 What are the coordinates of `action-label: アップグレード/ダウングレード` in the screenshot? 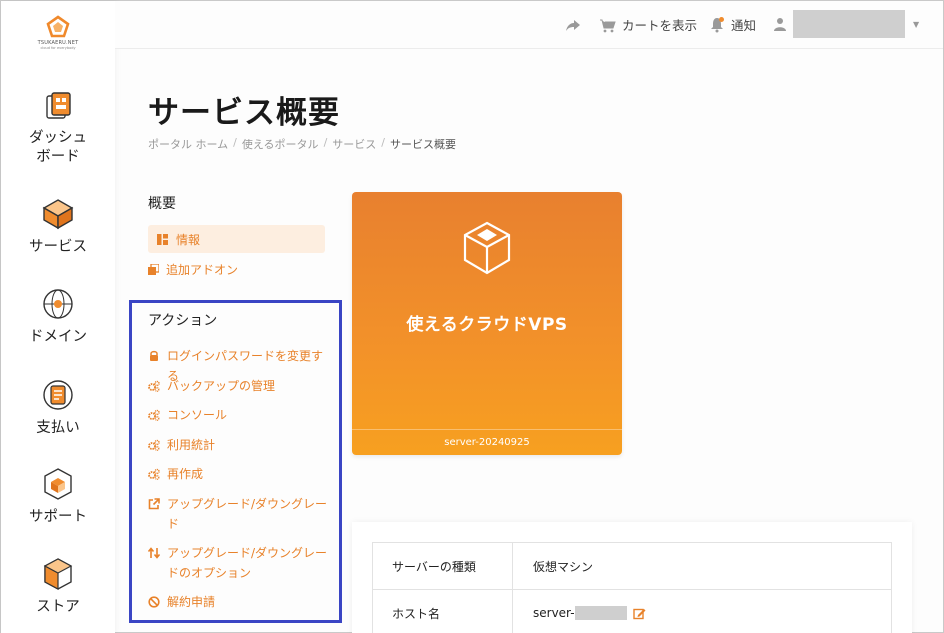 It's located at (247, 514).